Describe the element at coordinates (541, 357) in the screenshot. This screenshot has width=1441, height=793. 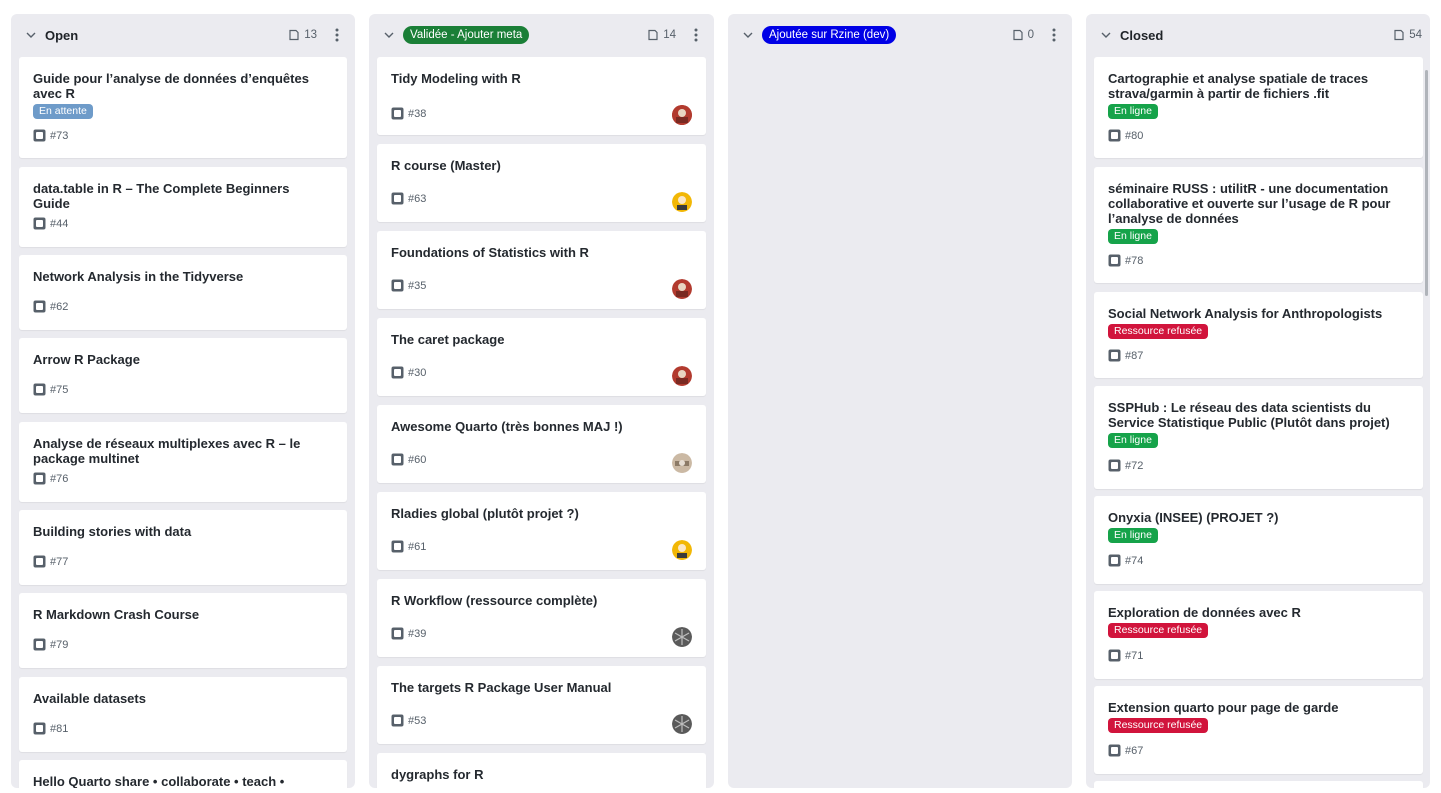
I see `issue-card: The caret package #30` at that location.